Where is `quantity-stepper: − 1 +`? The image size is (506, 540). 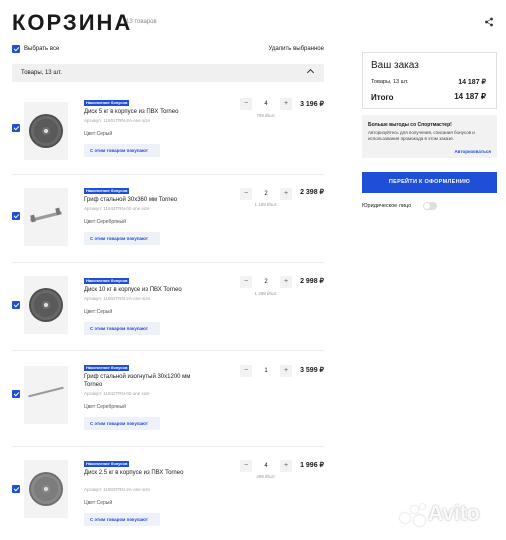 quantity-stepper: − 1 + is located at coordinates (266, 371).